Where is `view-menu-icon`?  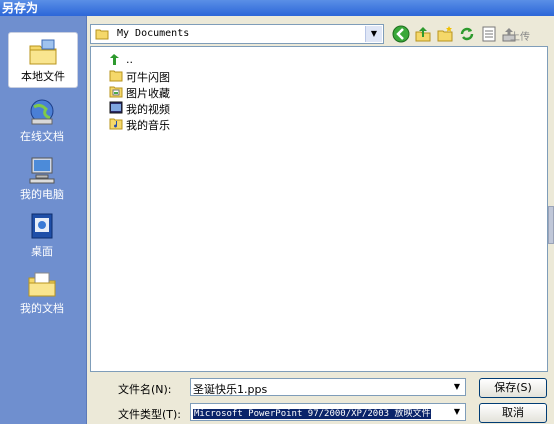
view-menu-icon is located at coordinates (489, 34).